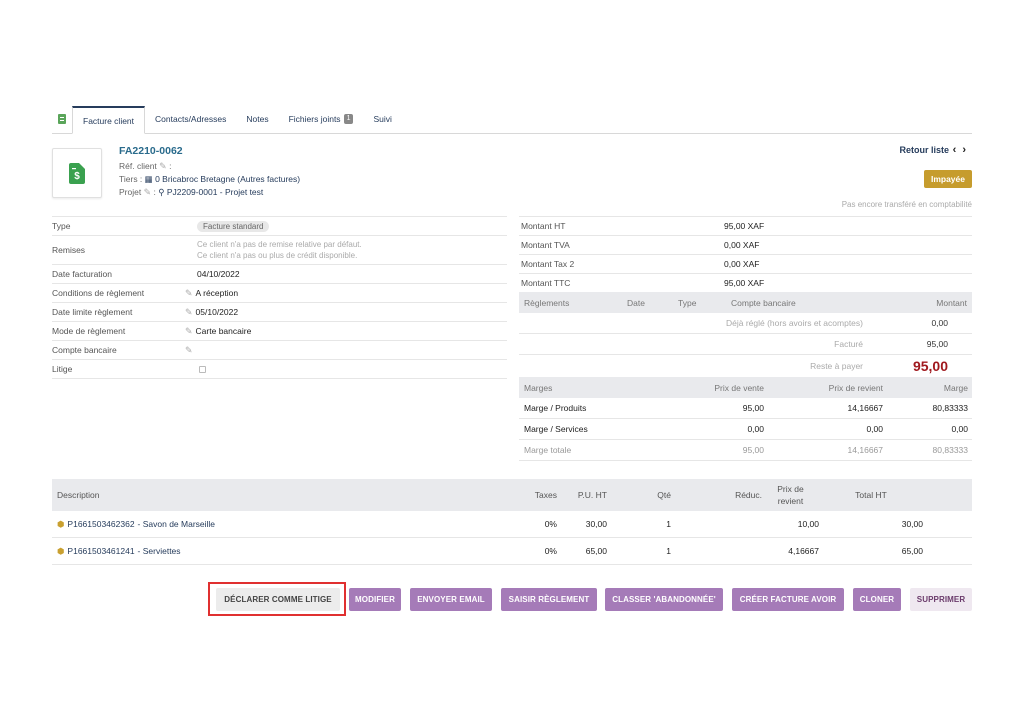  I want to click on projet-link: PJ2209-0001 - Projet test, so click(215, 192).